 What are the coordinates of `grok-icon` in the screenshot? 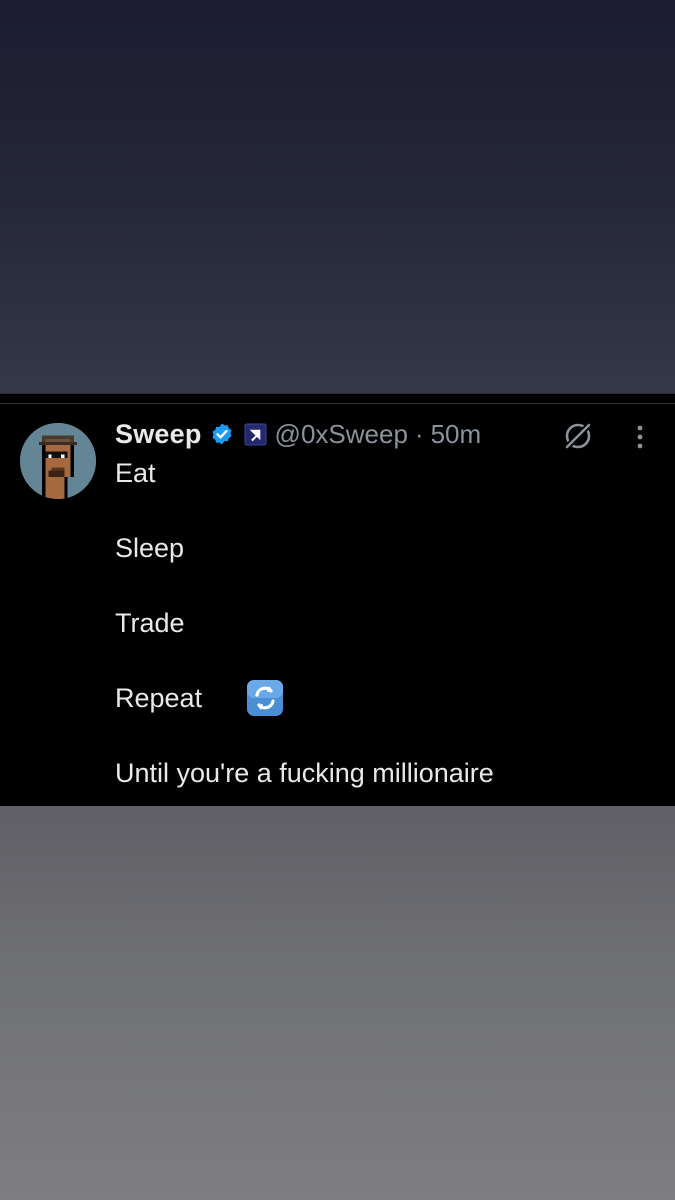 It's located at (578, 436).